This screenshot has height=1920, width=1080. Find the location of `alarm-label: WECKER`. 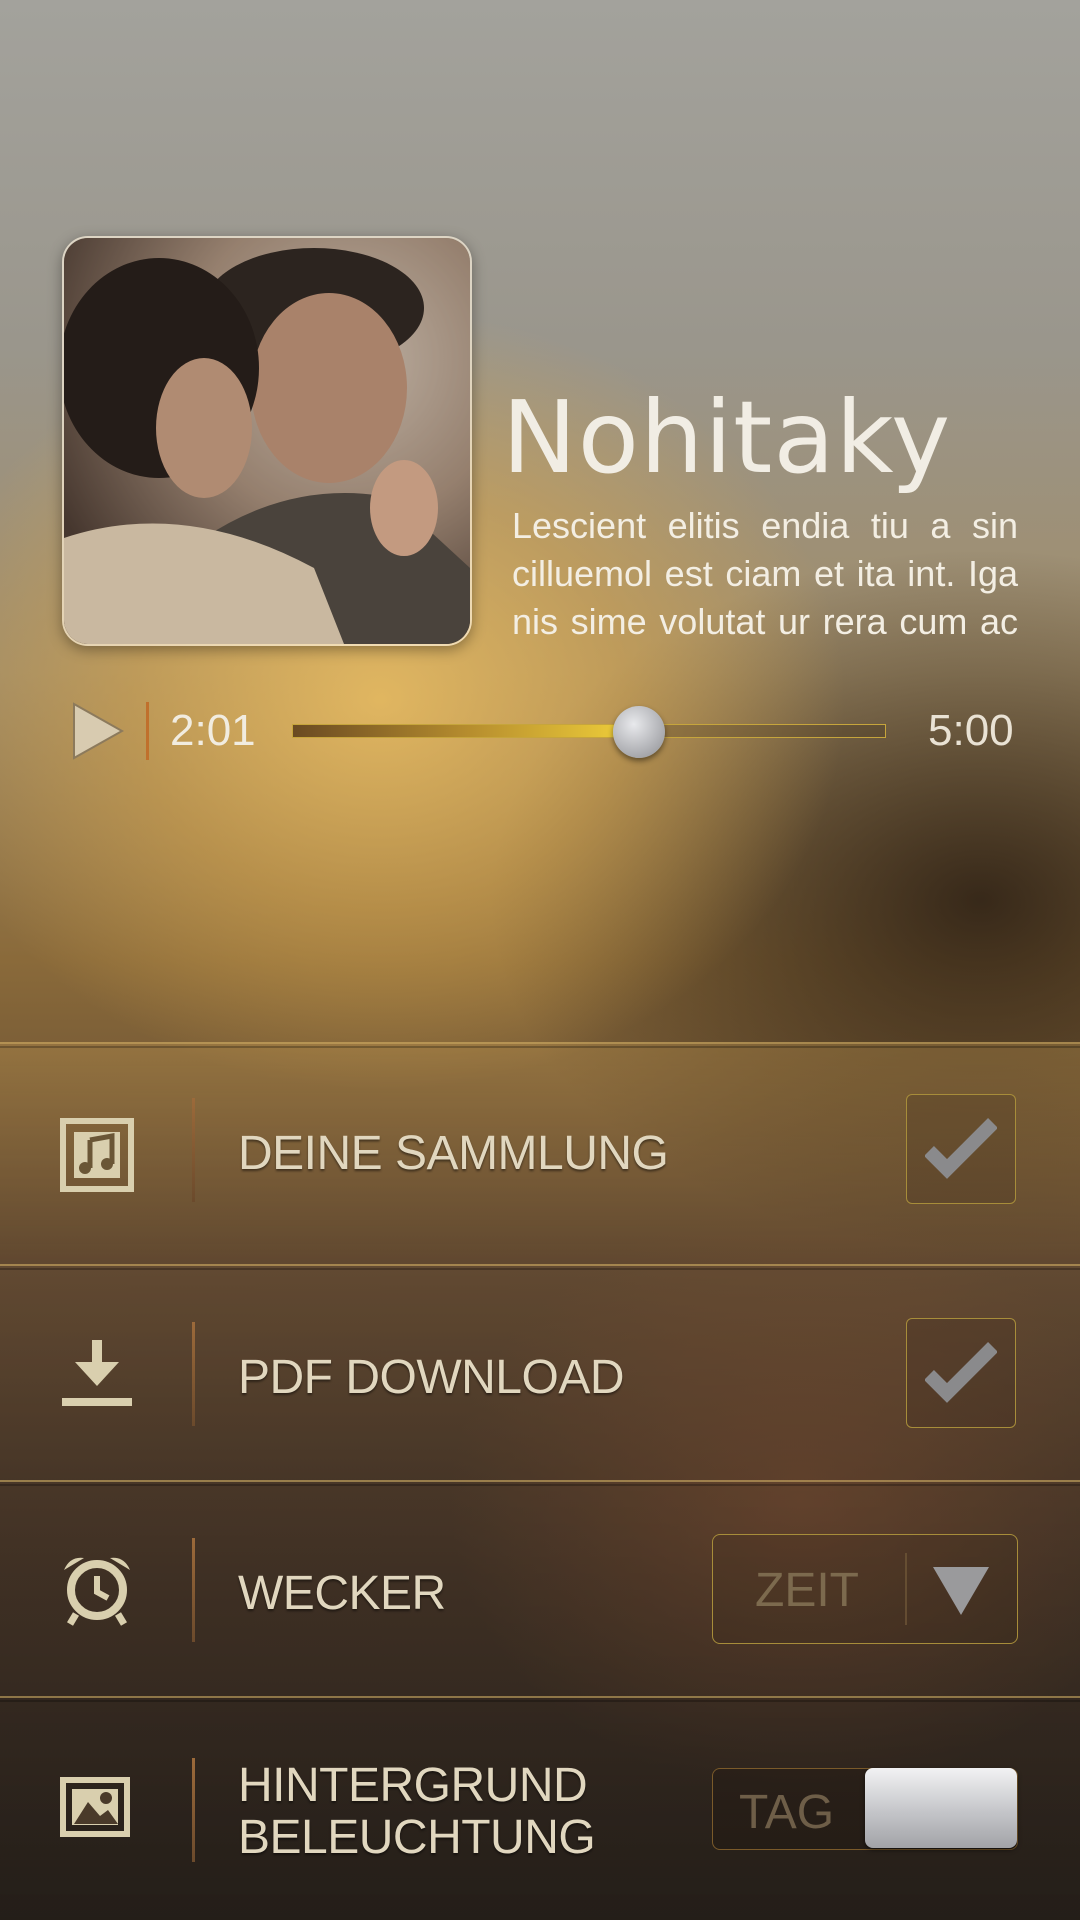

alarm-label: WECKER is located at coordinates (342, 1593).